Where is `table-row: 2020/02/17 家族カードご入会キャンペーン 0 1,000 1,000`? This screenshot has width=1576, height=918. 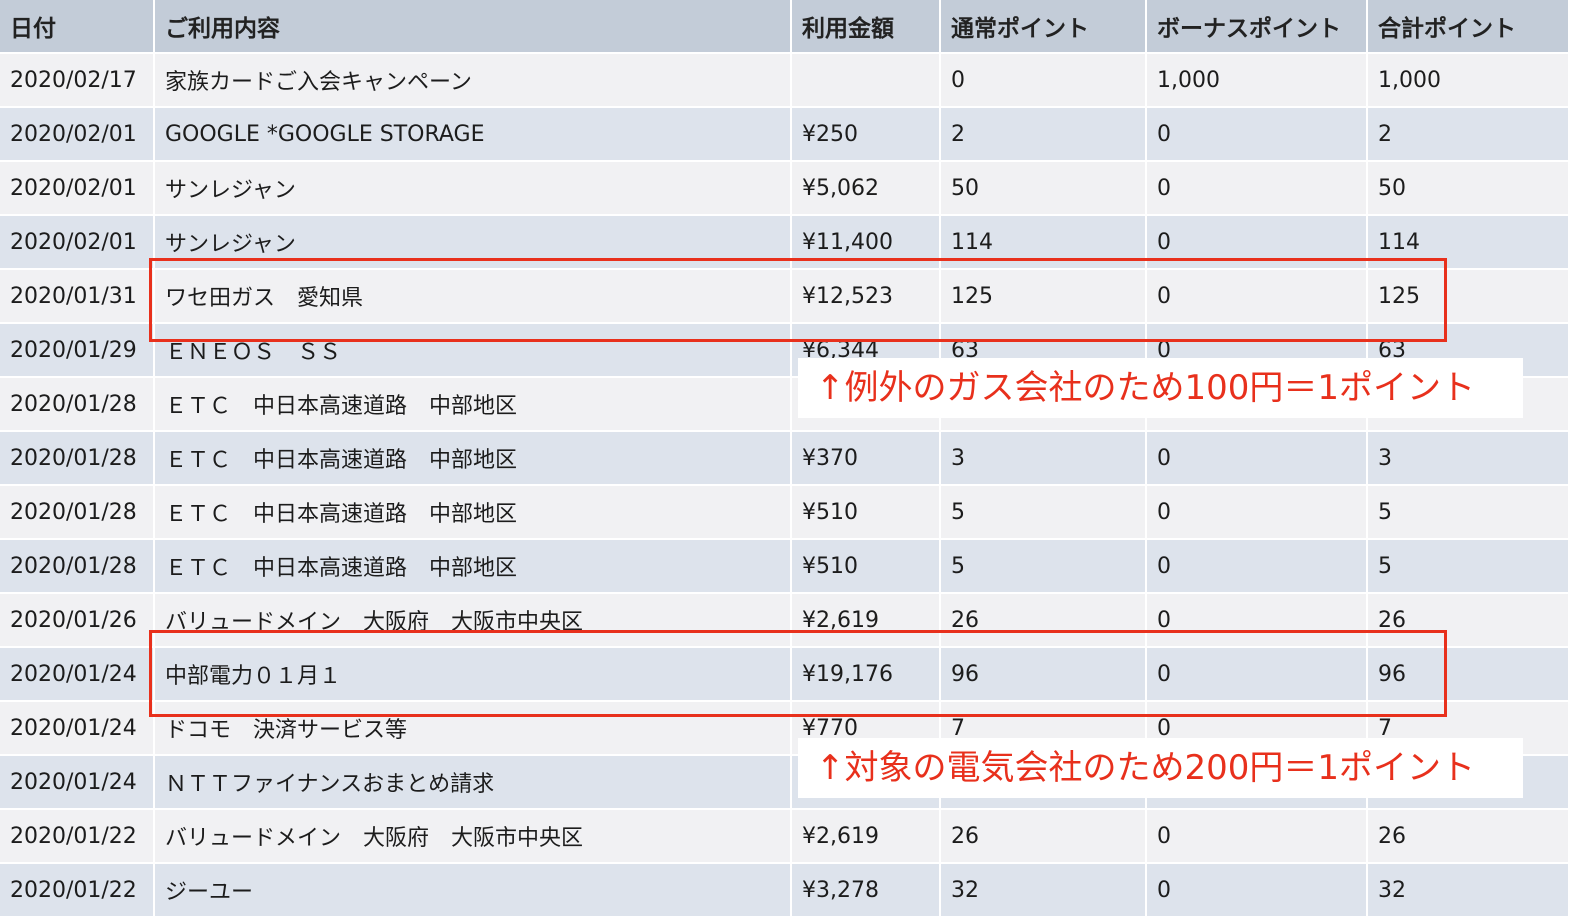
table-row: 2020/02/17 家族カードご入会キャンペーン 0 1,000 1,000 is located at coordinates (784, 80).